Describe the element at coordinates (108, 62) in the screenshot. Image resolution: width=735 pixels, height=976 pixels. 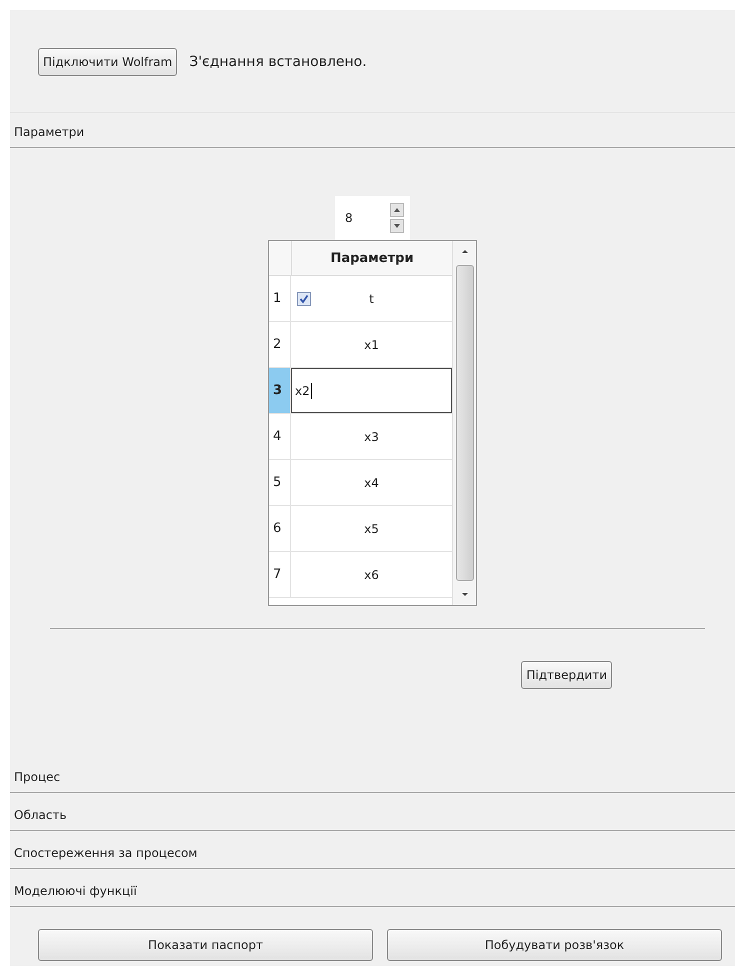
I see `connect-button: Підключити Wolfram` at that location.